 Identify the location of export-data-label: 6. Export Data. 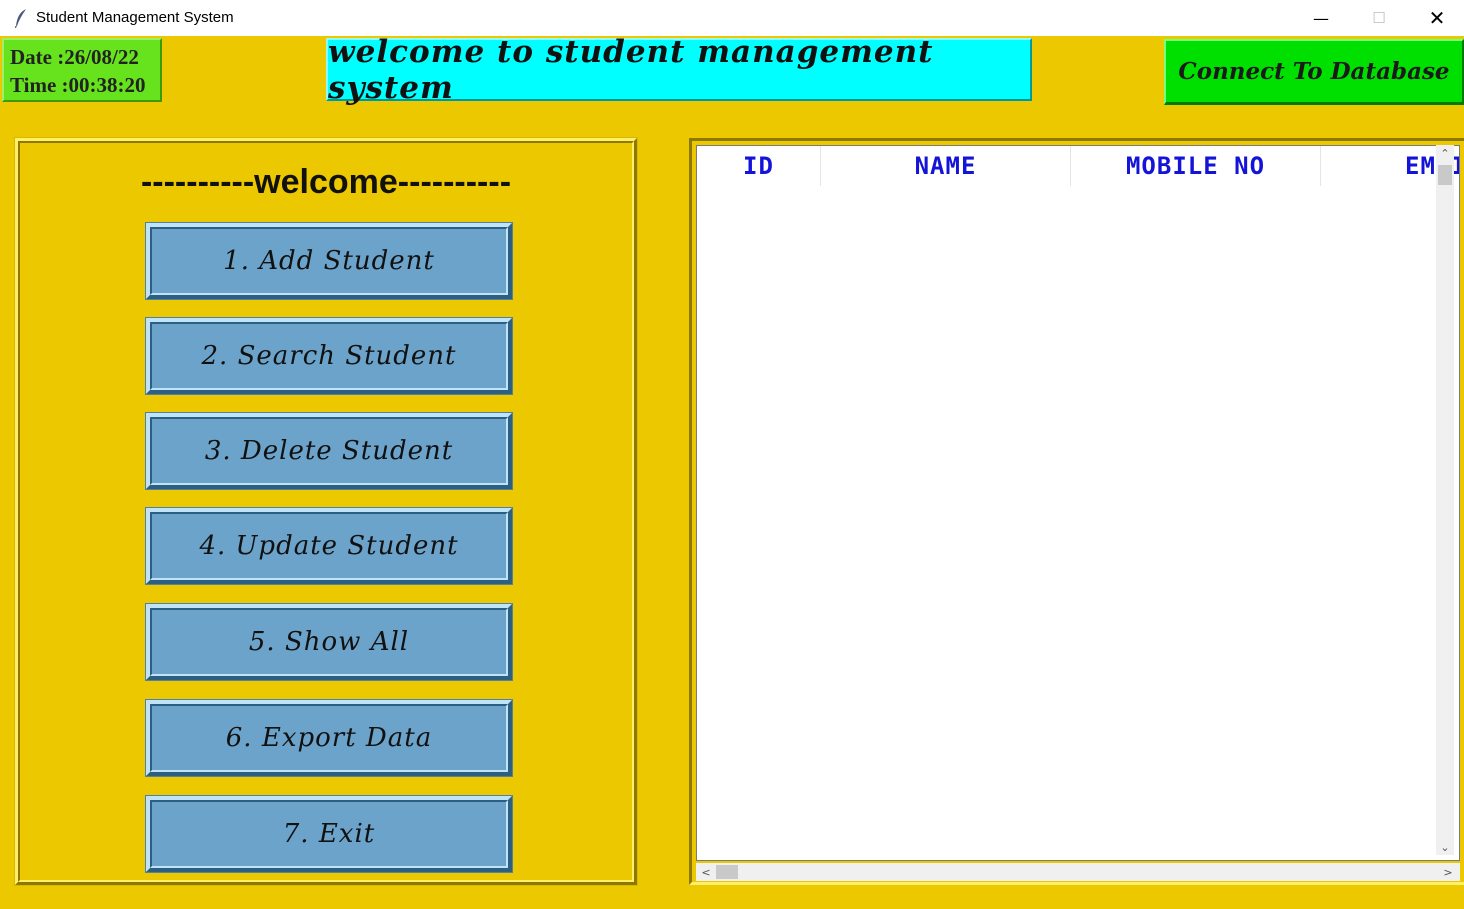
(329, 738).